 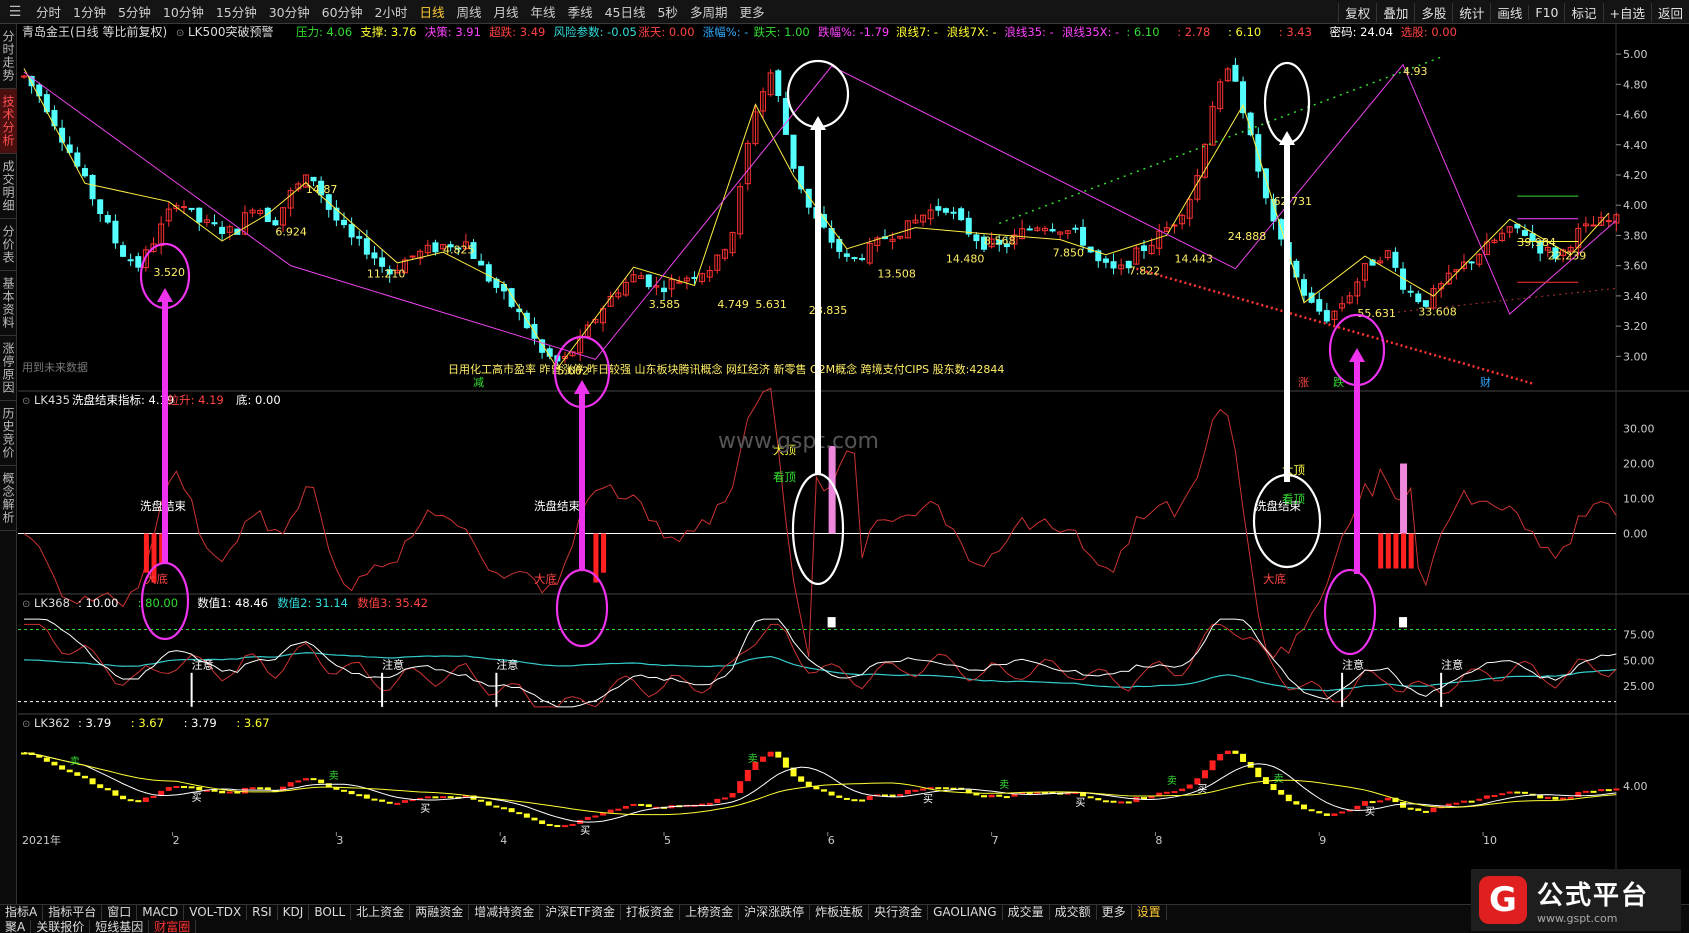 I want to click on indicator-tab: GAOLIANG, so click(x=965, y=912).